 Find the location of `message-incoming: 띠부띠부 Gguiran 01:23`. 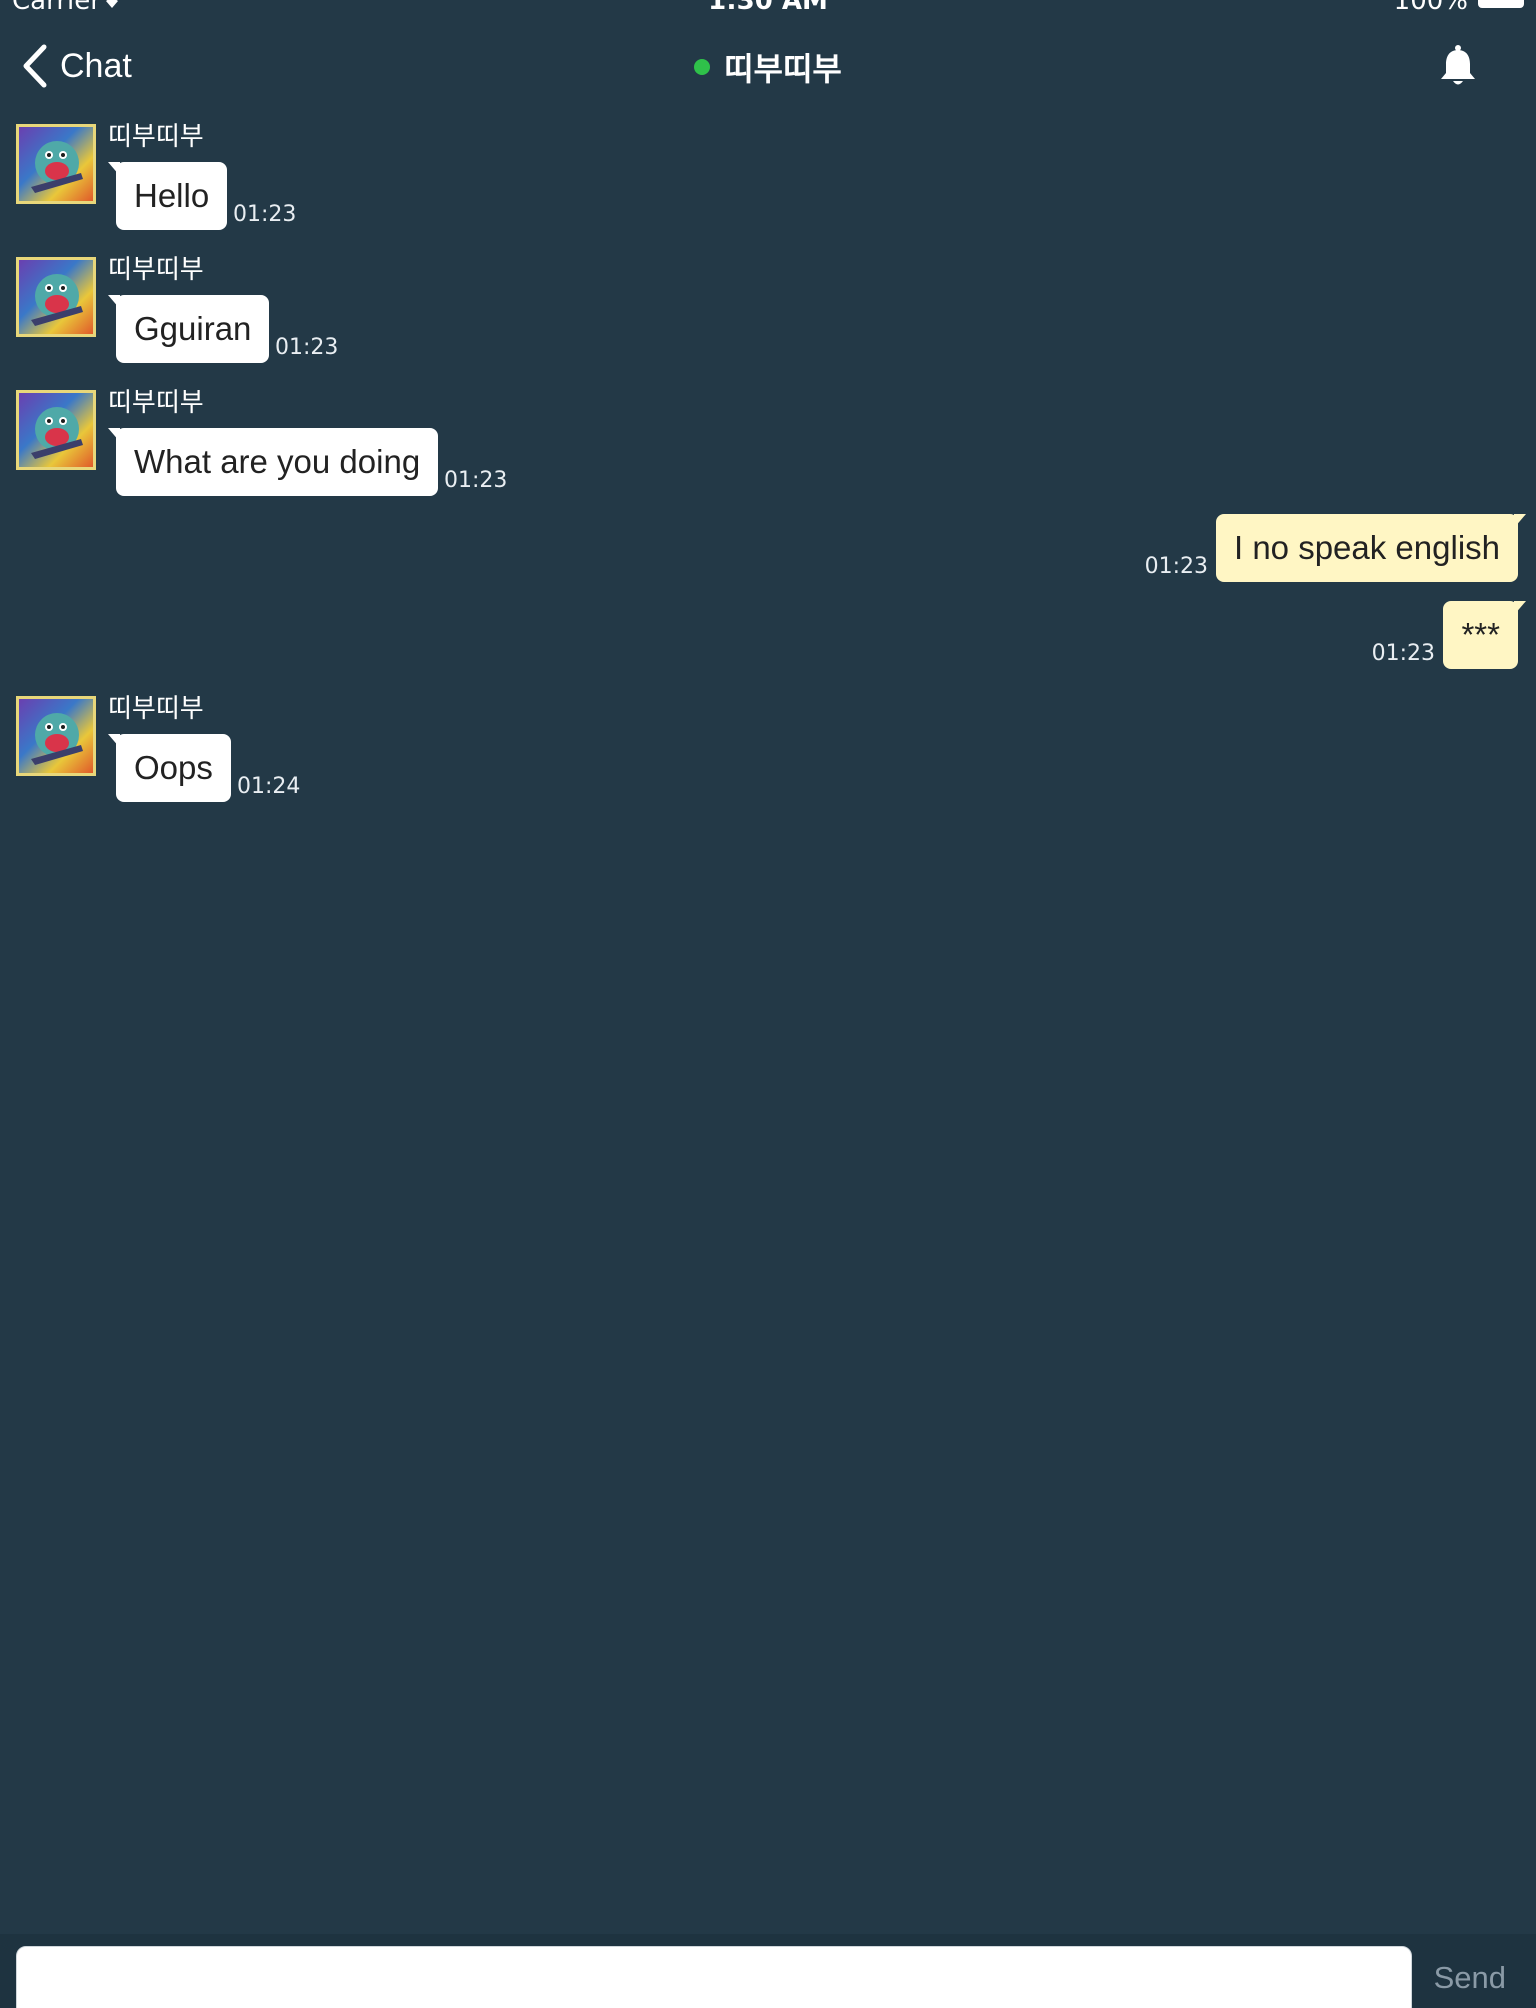

message-incoming: 띠부띠부 Gguiran 01:23 is located at coordinates (366, 309).